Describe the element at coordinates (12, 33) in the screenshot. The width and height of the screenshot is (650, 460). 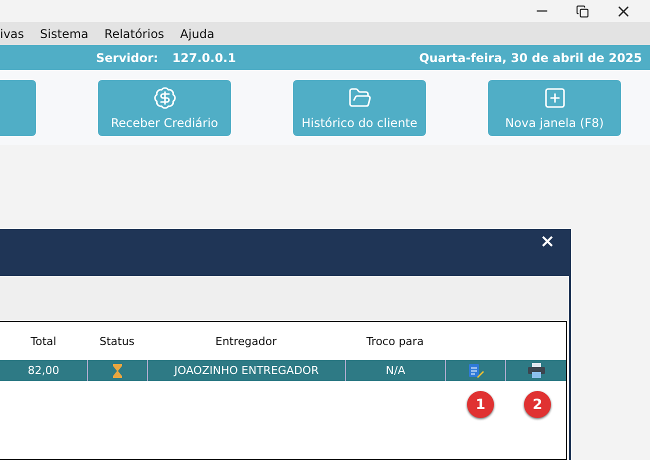
I see `menu-item: ivas` at that location.